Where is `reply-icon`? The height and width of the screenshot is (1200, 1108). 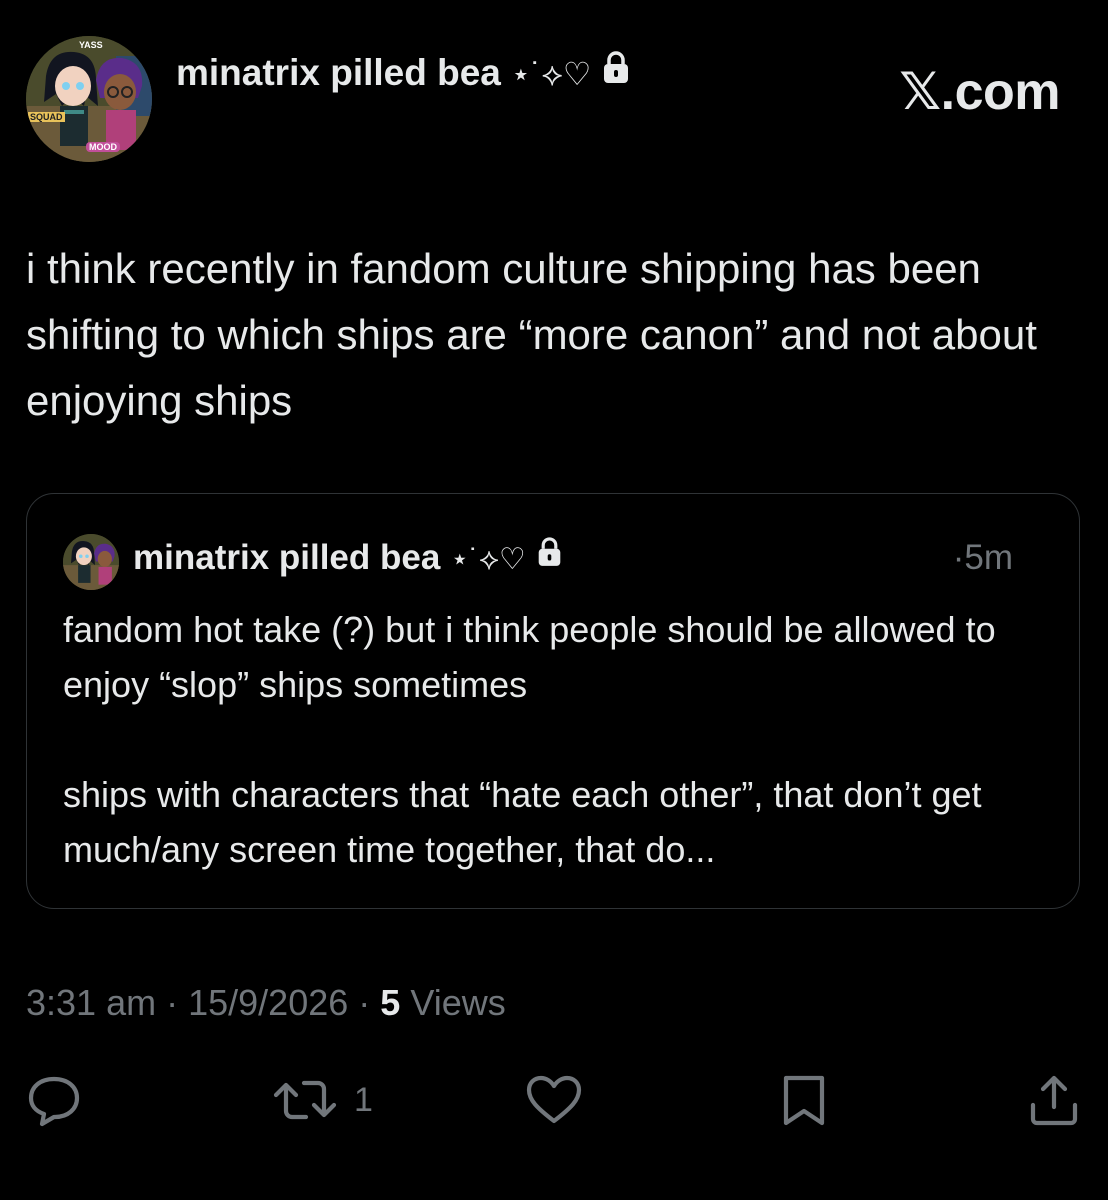
reply-icon is located at coordinates (54, 1101).